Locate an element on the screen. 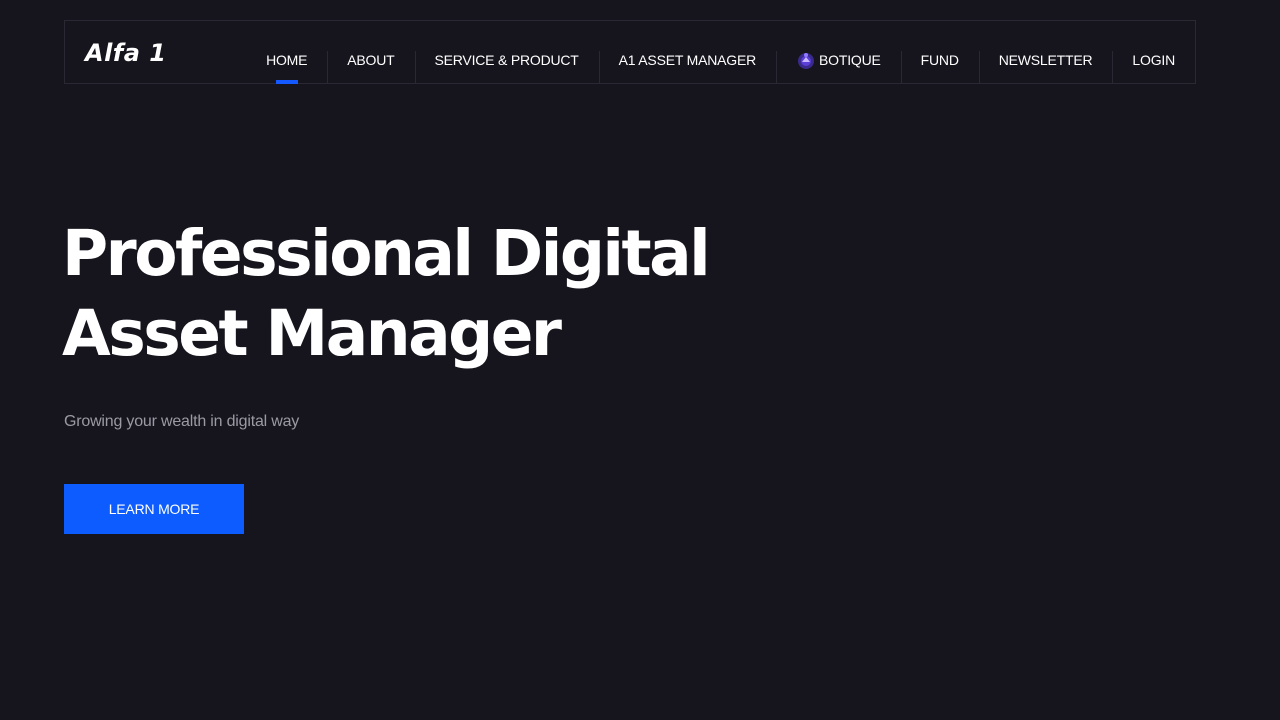 The image size is (1280, 720). hero-title: Professional Digital Asset Manager is located at coordinates (412, 294).